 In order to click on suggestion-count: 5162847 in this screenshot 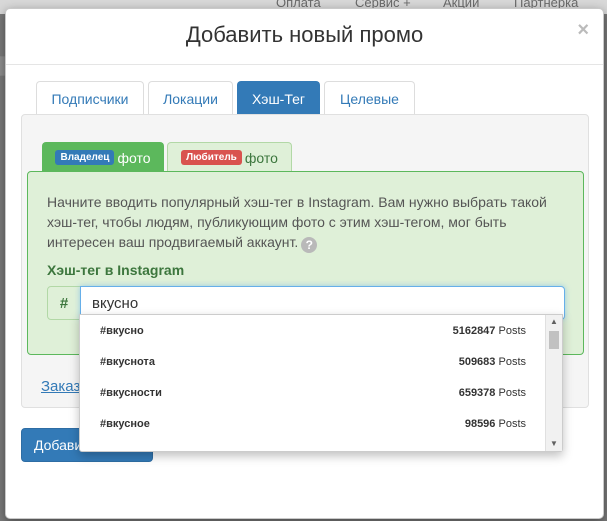, I will do `click(474, 330)`.